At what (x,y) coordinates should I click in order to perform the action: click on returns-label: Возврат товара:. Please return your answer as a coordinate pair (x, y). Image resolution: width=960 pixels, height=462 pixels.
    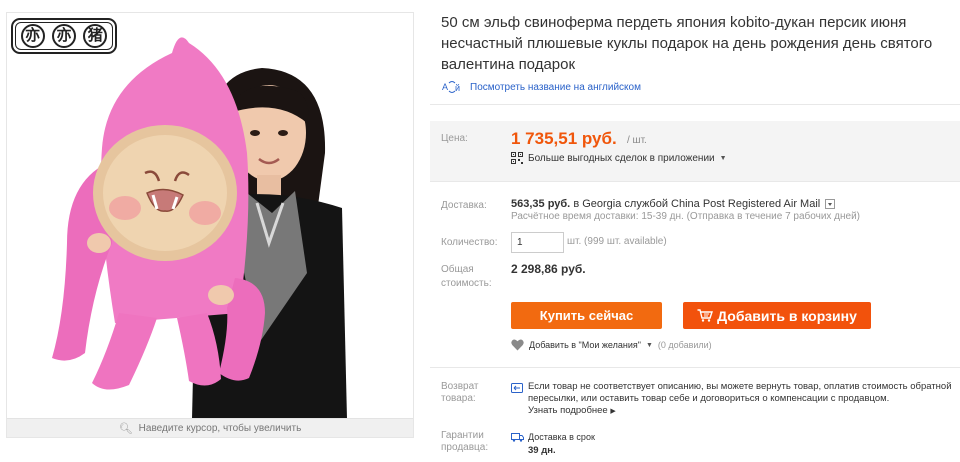
    Looking at the image, I should click on (460, 392).